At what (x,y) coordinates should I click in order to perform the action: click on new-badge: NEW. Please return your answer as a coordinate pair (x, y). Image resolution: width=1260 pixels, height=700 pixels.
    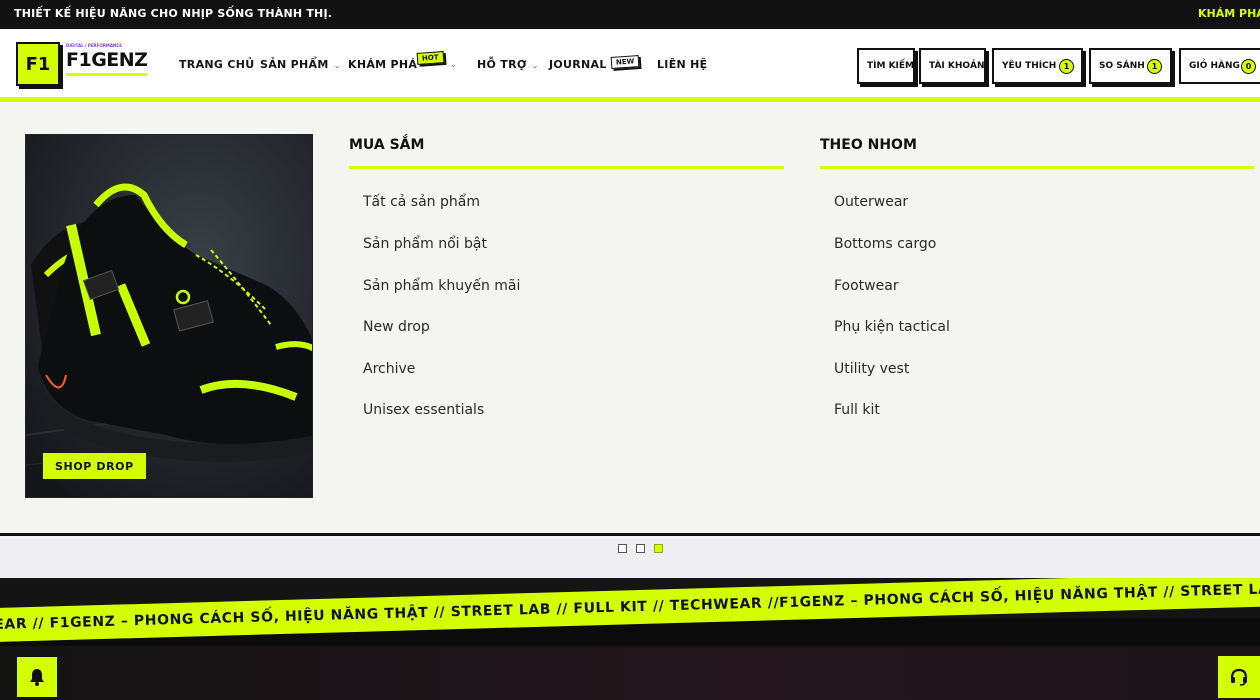
    Looking at the image, I should click on (625, 62).